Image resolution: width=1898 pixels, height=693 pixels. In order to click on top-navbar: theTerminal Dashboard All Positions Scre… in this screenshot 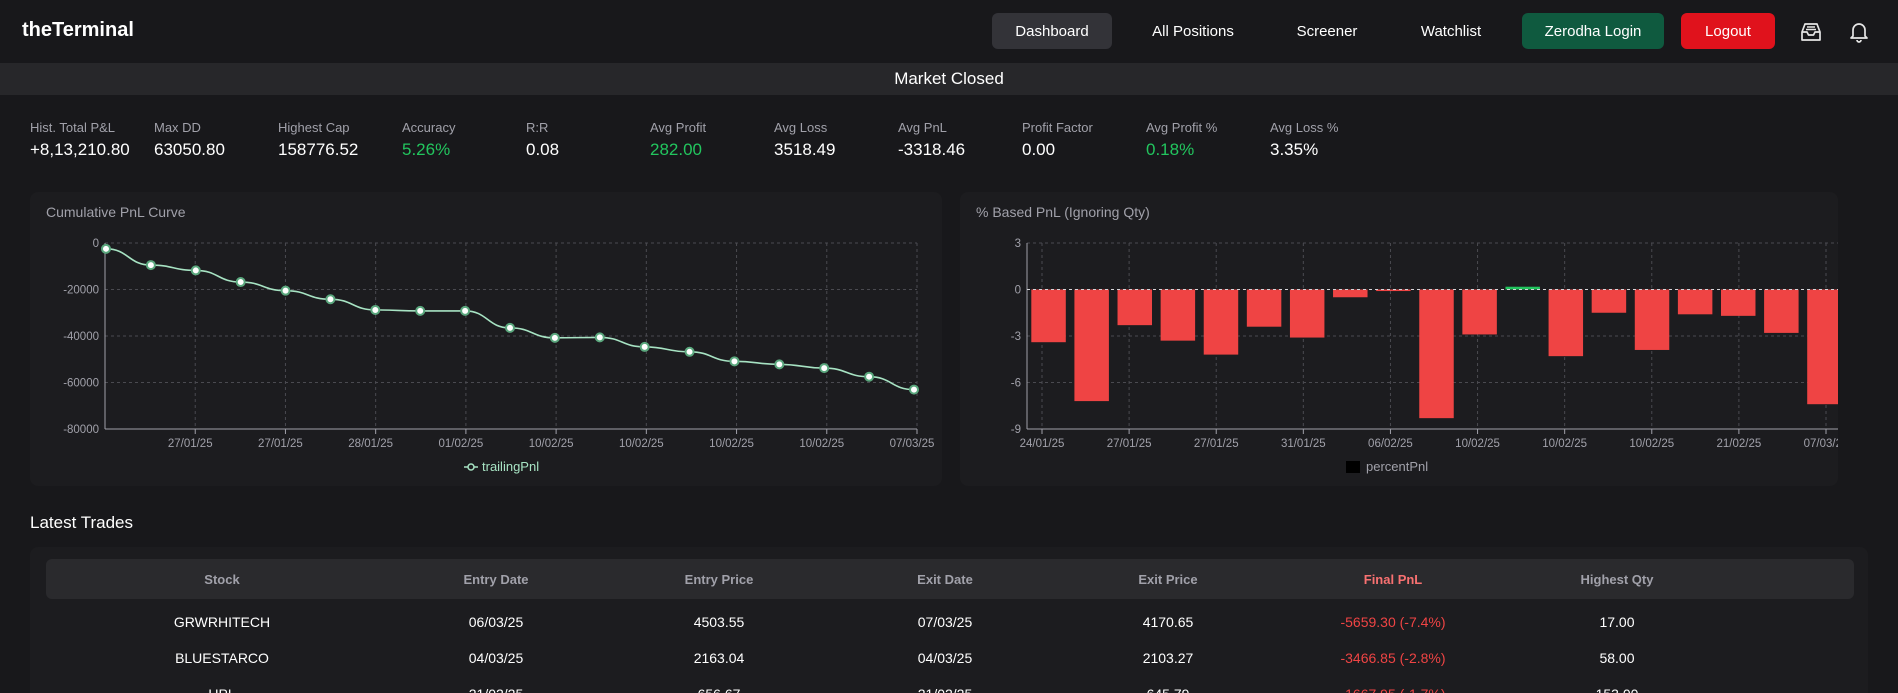, I will do `click(949, 31)`.